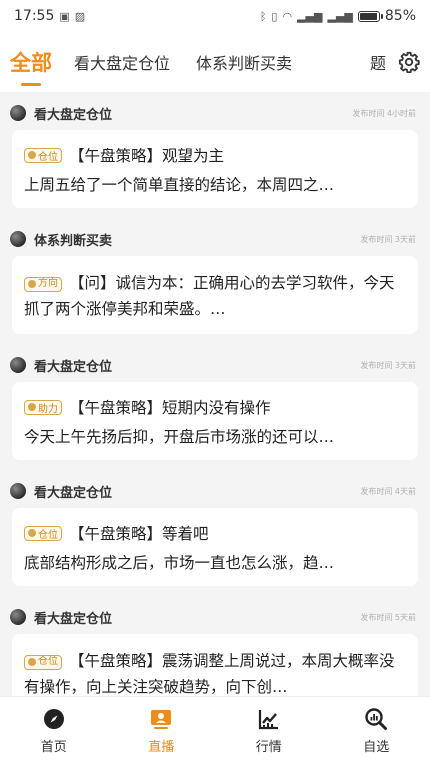 The width and height of the screenshot is (430, 765). I want to click on post-author: 体系判断买卖, so click(61, 239).